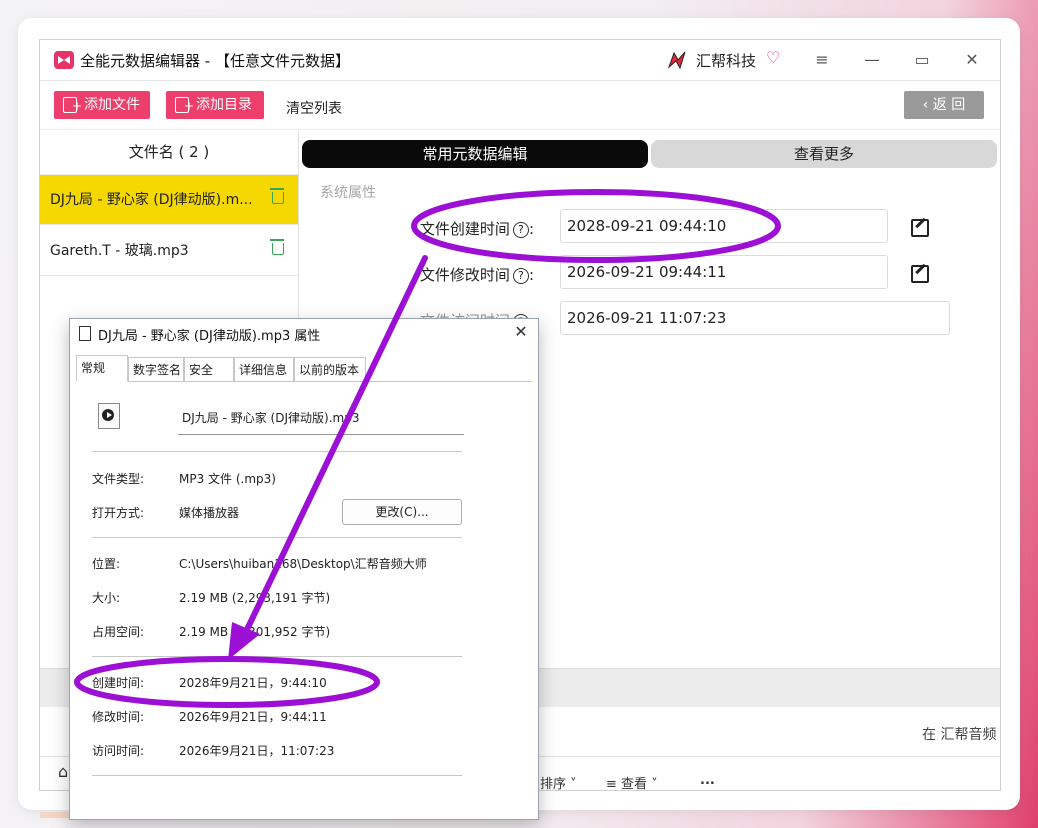 The image size is (1038, 828). I want to click on created-value: 2028年9月21日，9:44:10, so click(253, 683).